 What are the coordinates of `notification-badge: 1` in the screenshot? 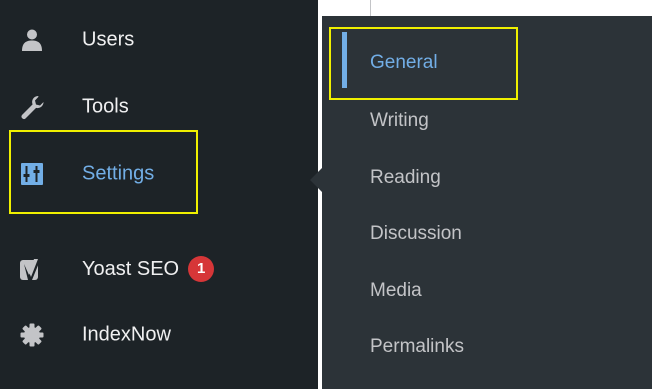 It's located at (201, 269).